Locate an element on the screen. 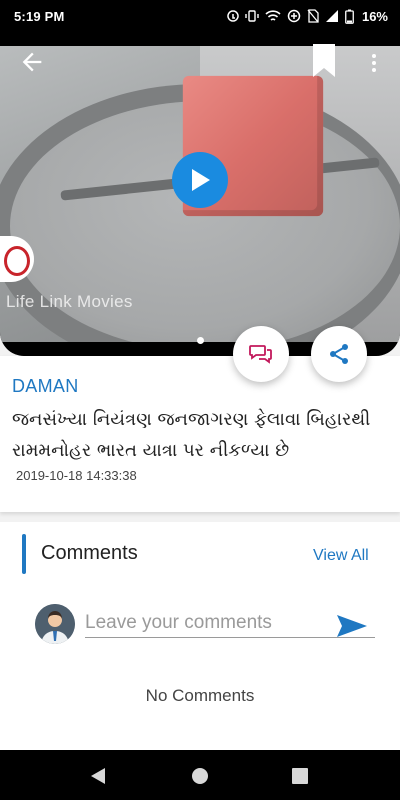 This screenshot has height=800, width=400. battery-icon is located at coordinates (349, 16).